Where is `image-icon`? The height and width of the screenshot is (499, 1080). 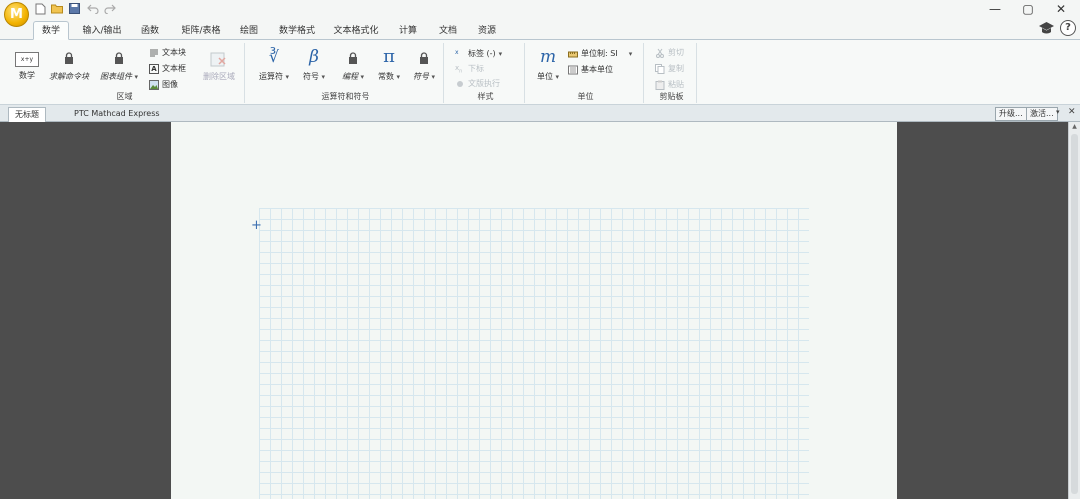
image-icon is located at coordinates (154, 84).